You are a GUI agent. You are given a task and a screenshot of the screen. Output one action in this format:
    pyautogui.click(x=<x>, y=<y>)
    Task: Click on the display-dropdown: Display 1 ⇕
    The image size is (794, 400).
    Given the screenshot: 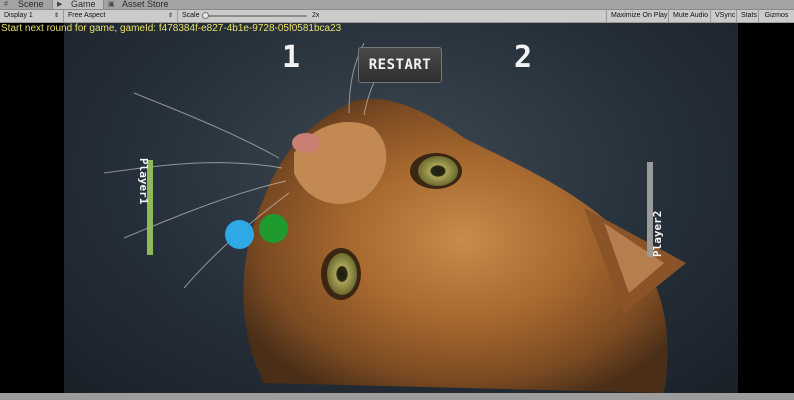 What is the action you would take?
    pyautogui.click(x=32, y=16)
    